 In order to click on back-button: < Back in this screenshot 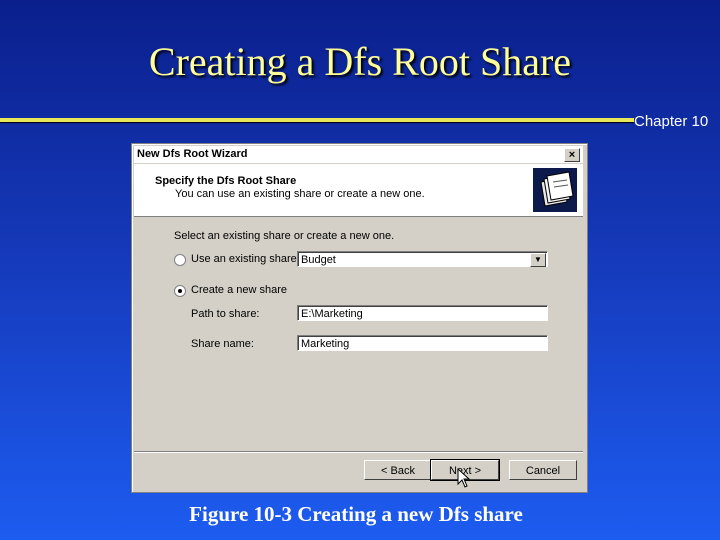, I will do `click(398, 470)`.